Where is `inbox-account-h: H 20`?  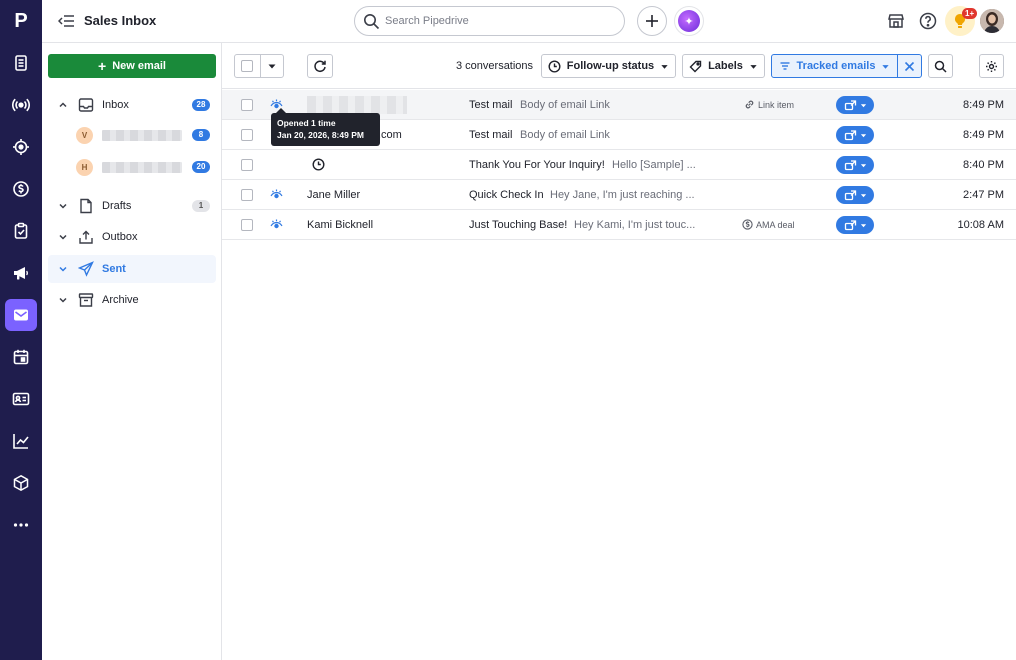
inbox-account-h: H 20 is located at coordinates (143, 167).